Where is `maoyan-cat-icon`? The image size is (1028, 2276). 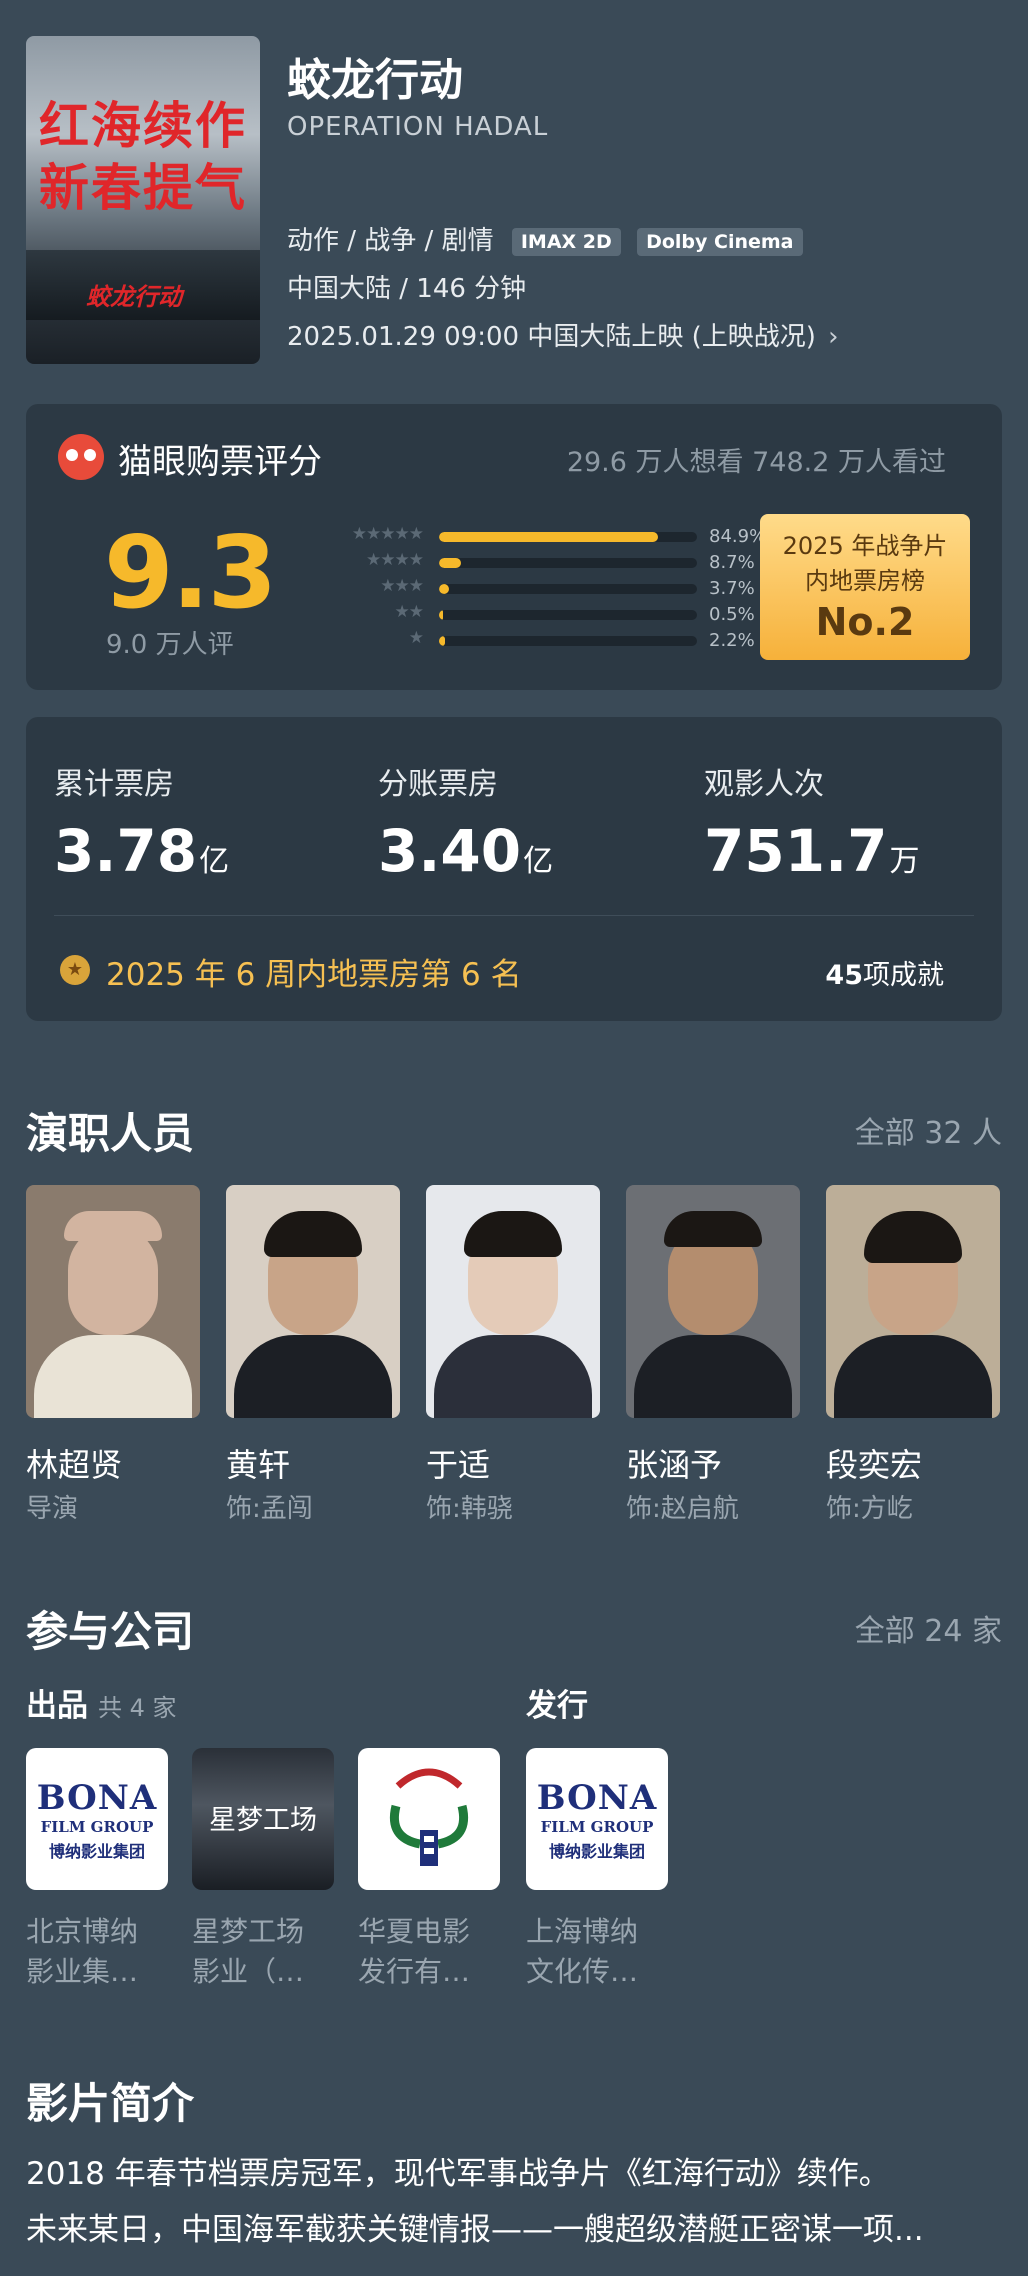 maoyan-cat-icon is located at coordinates (81, 457).